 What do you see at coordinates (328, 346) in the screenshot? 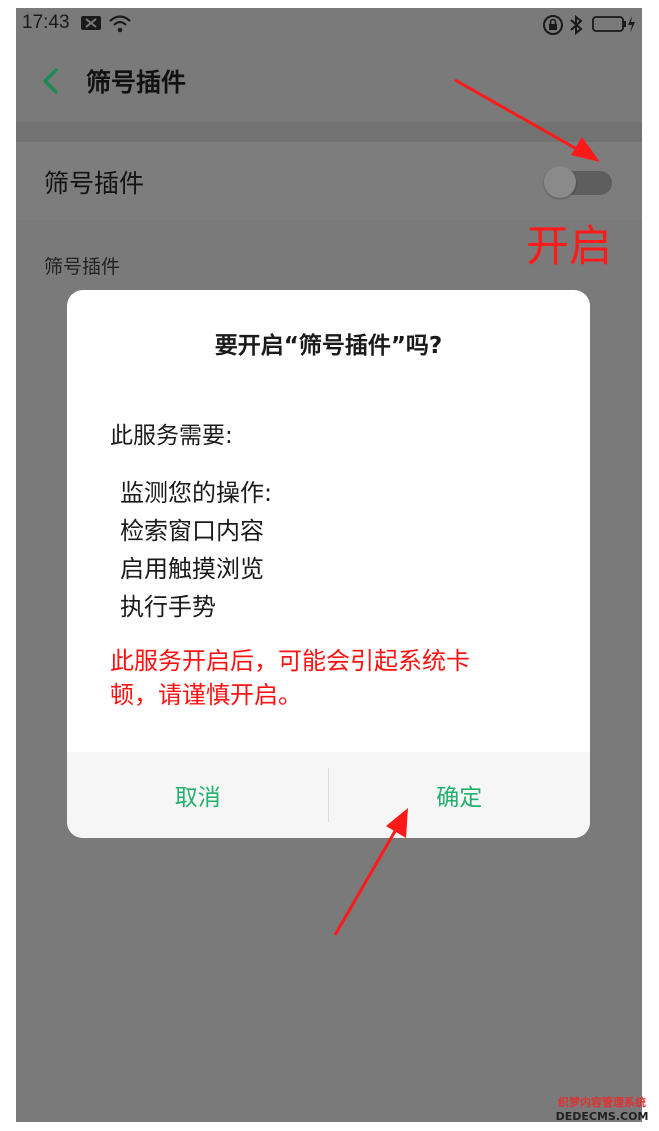
I see `dialog-title: 要开启“筛号插件”吗?` at bounding box center [328, 346].